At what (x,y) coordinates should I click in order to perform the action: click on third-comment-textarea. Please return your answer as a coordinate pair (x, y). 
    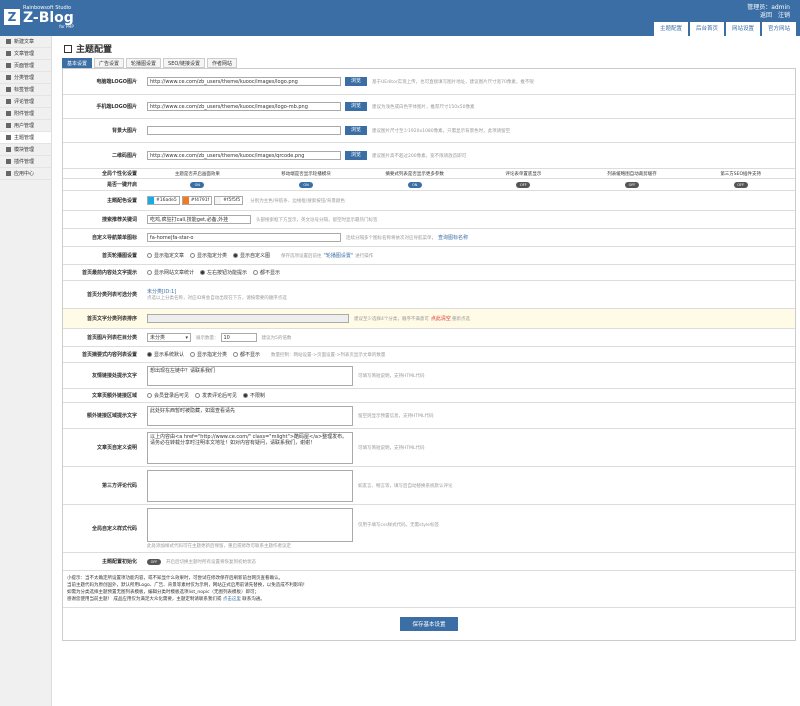
    Looking at the image, I should click on (250, 485).